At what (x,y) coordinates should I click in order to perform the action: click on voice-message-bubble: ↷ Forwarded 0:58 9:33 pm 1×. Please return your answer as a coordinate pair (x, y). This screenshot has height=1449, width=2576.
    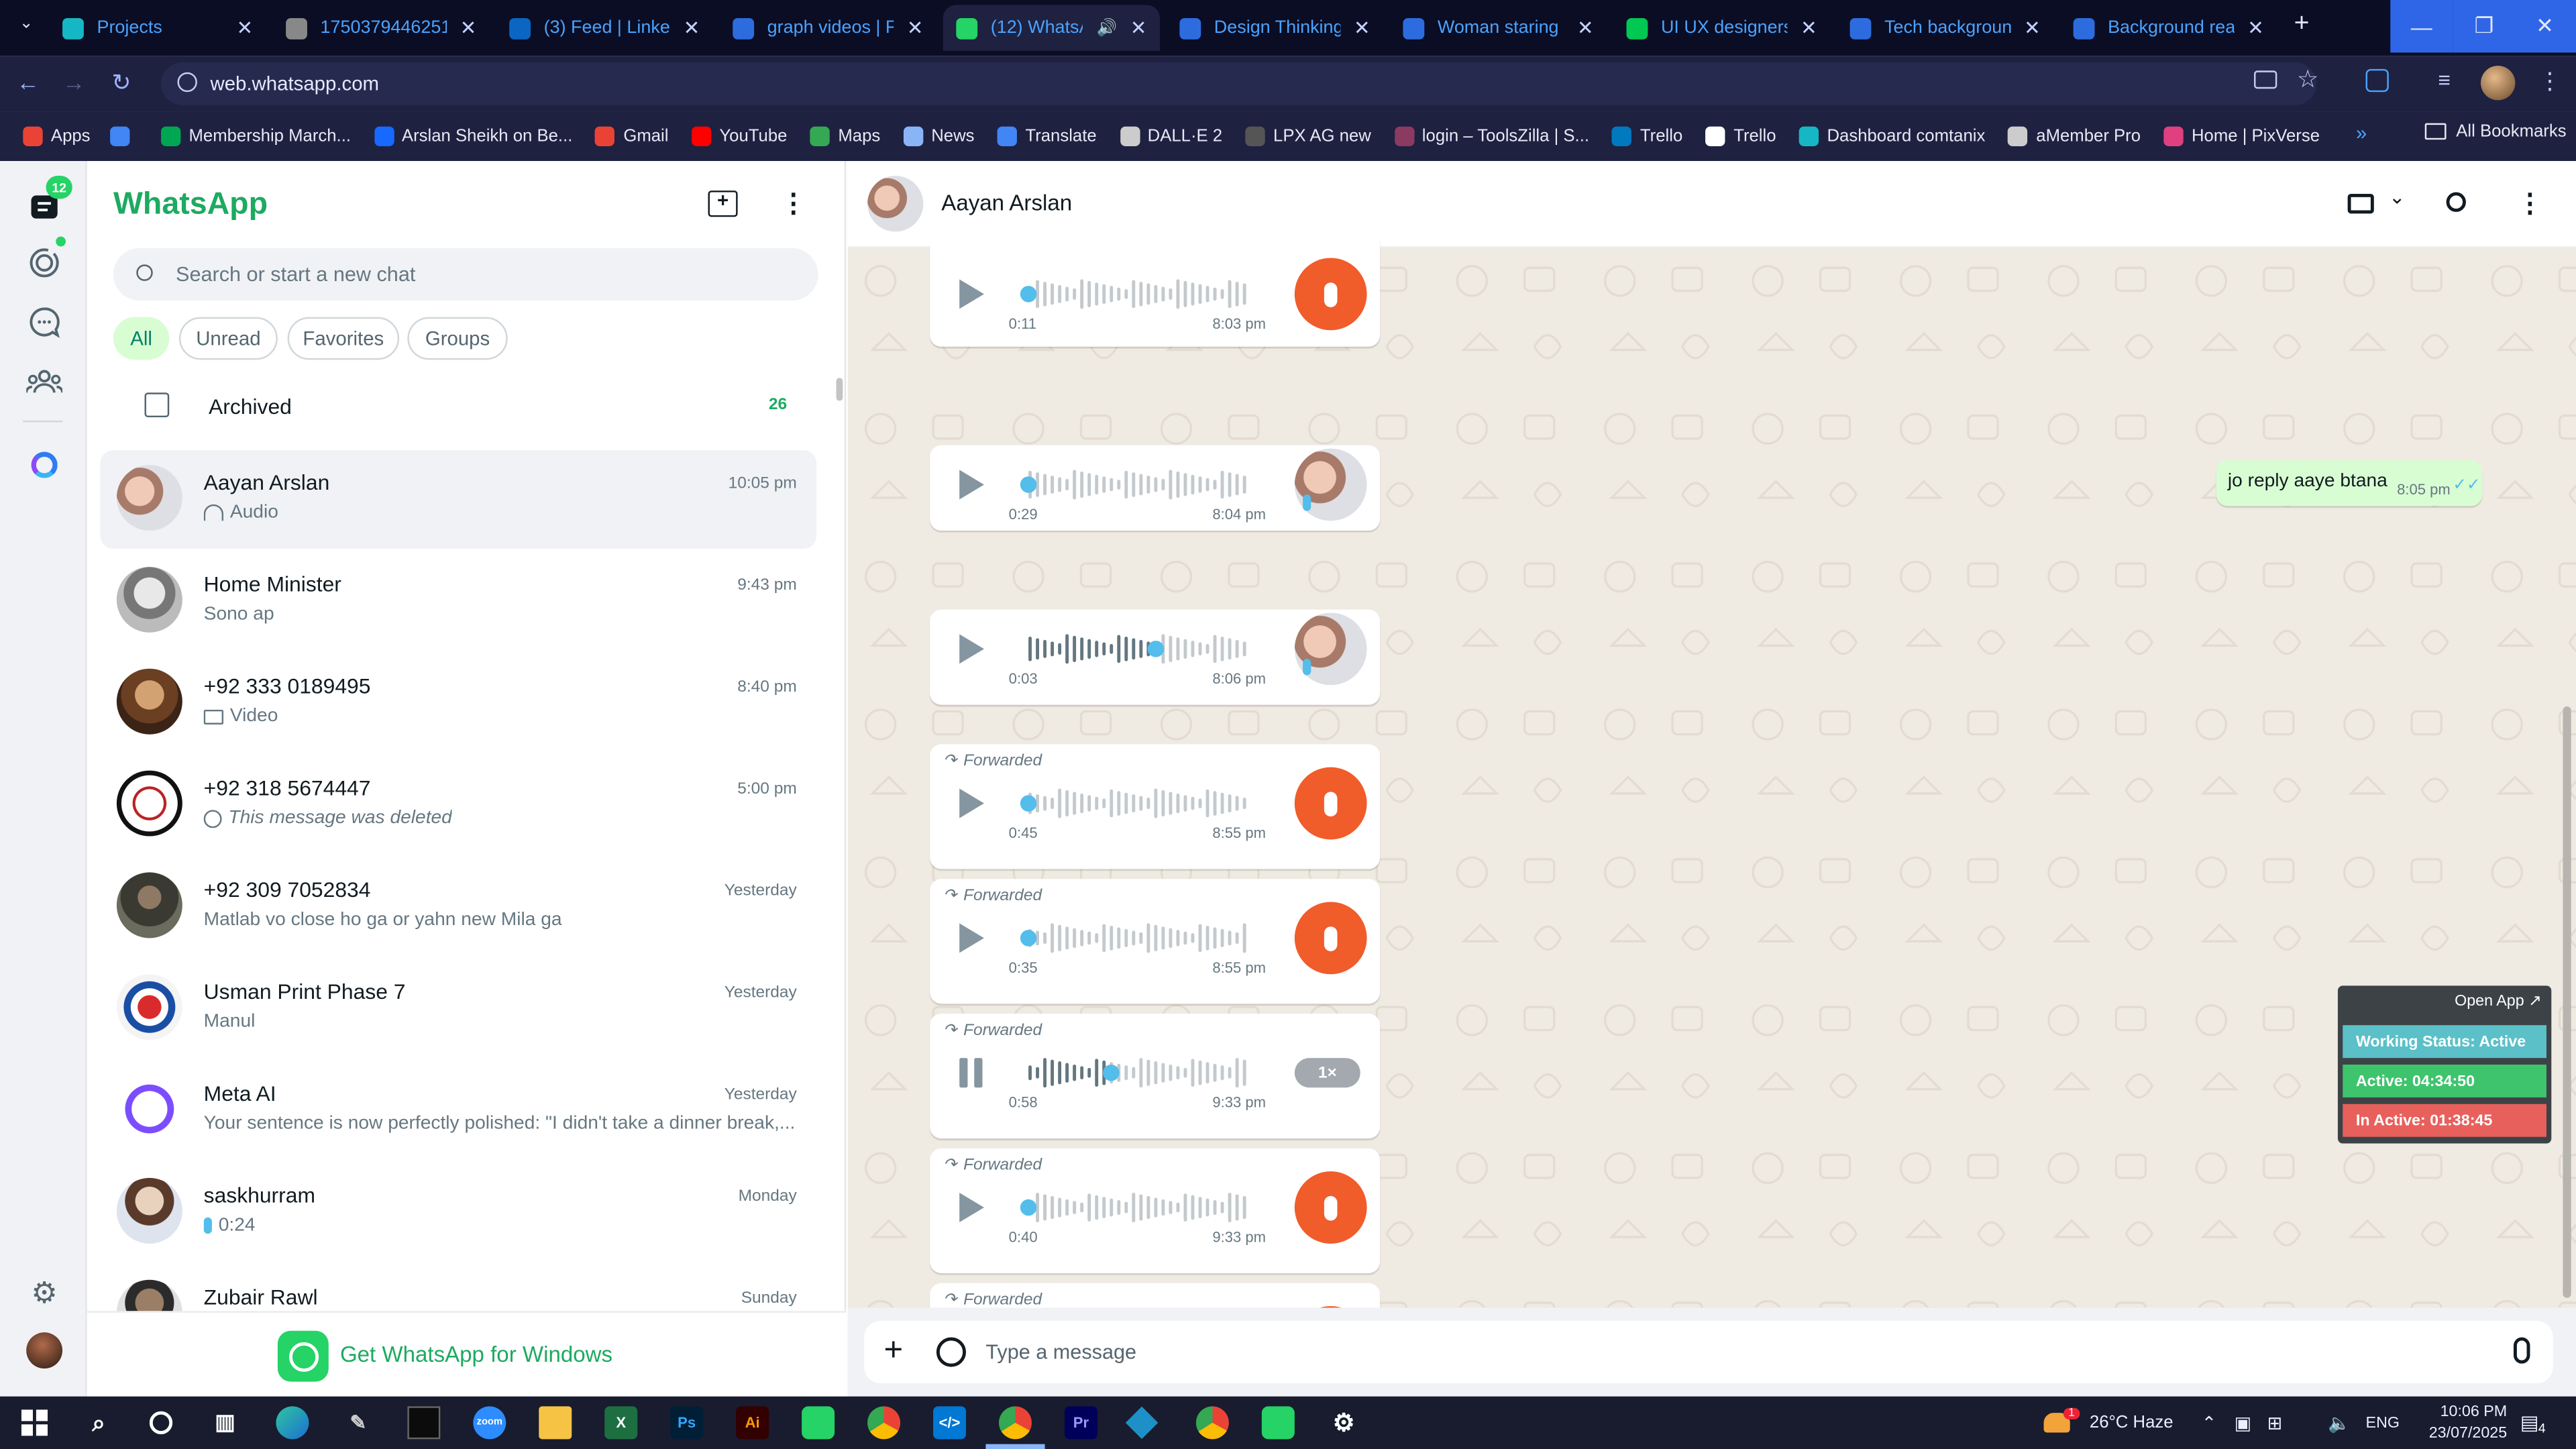
    Looking at the image, I should click on (1155, 1076).